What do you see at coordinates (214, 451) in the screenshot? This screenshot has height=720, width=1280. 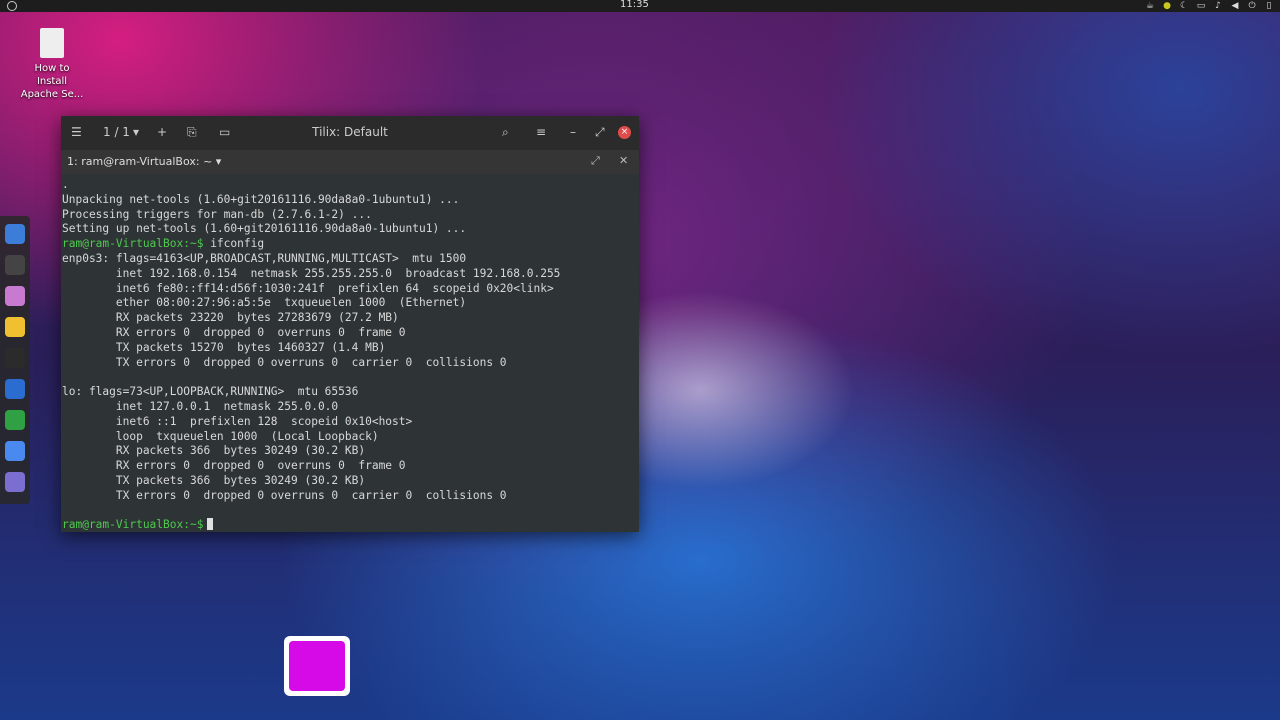 I see `terminal-line: RX packets 366 bytes 30249 (30.2 KB)` at bounding box center [214, 451].